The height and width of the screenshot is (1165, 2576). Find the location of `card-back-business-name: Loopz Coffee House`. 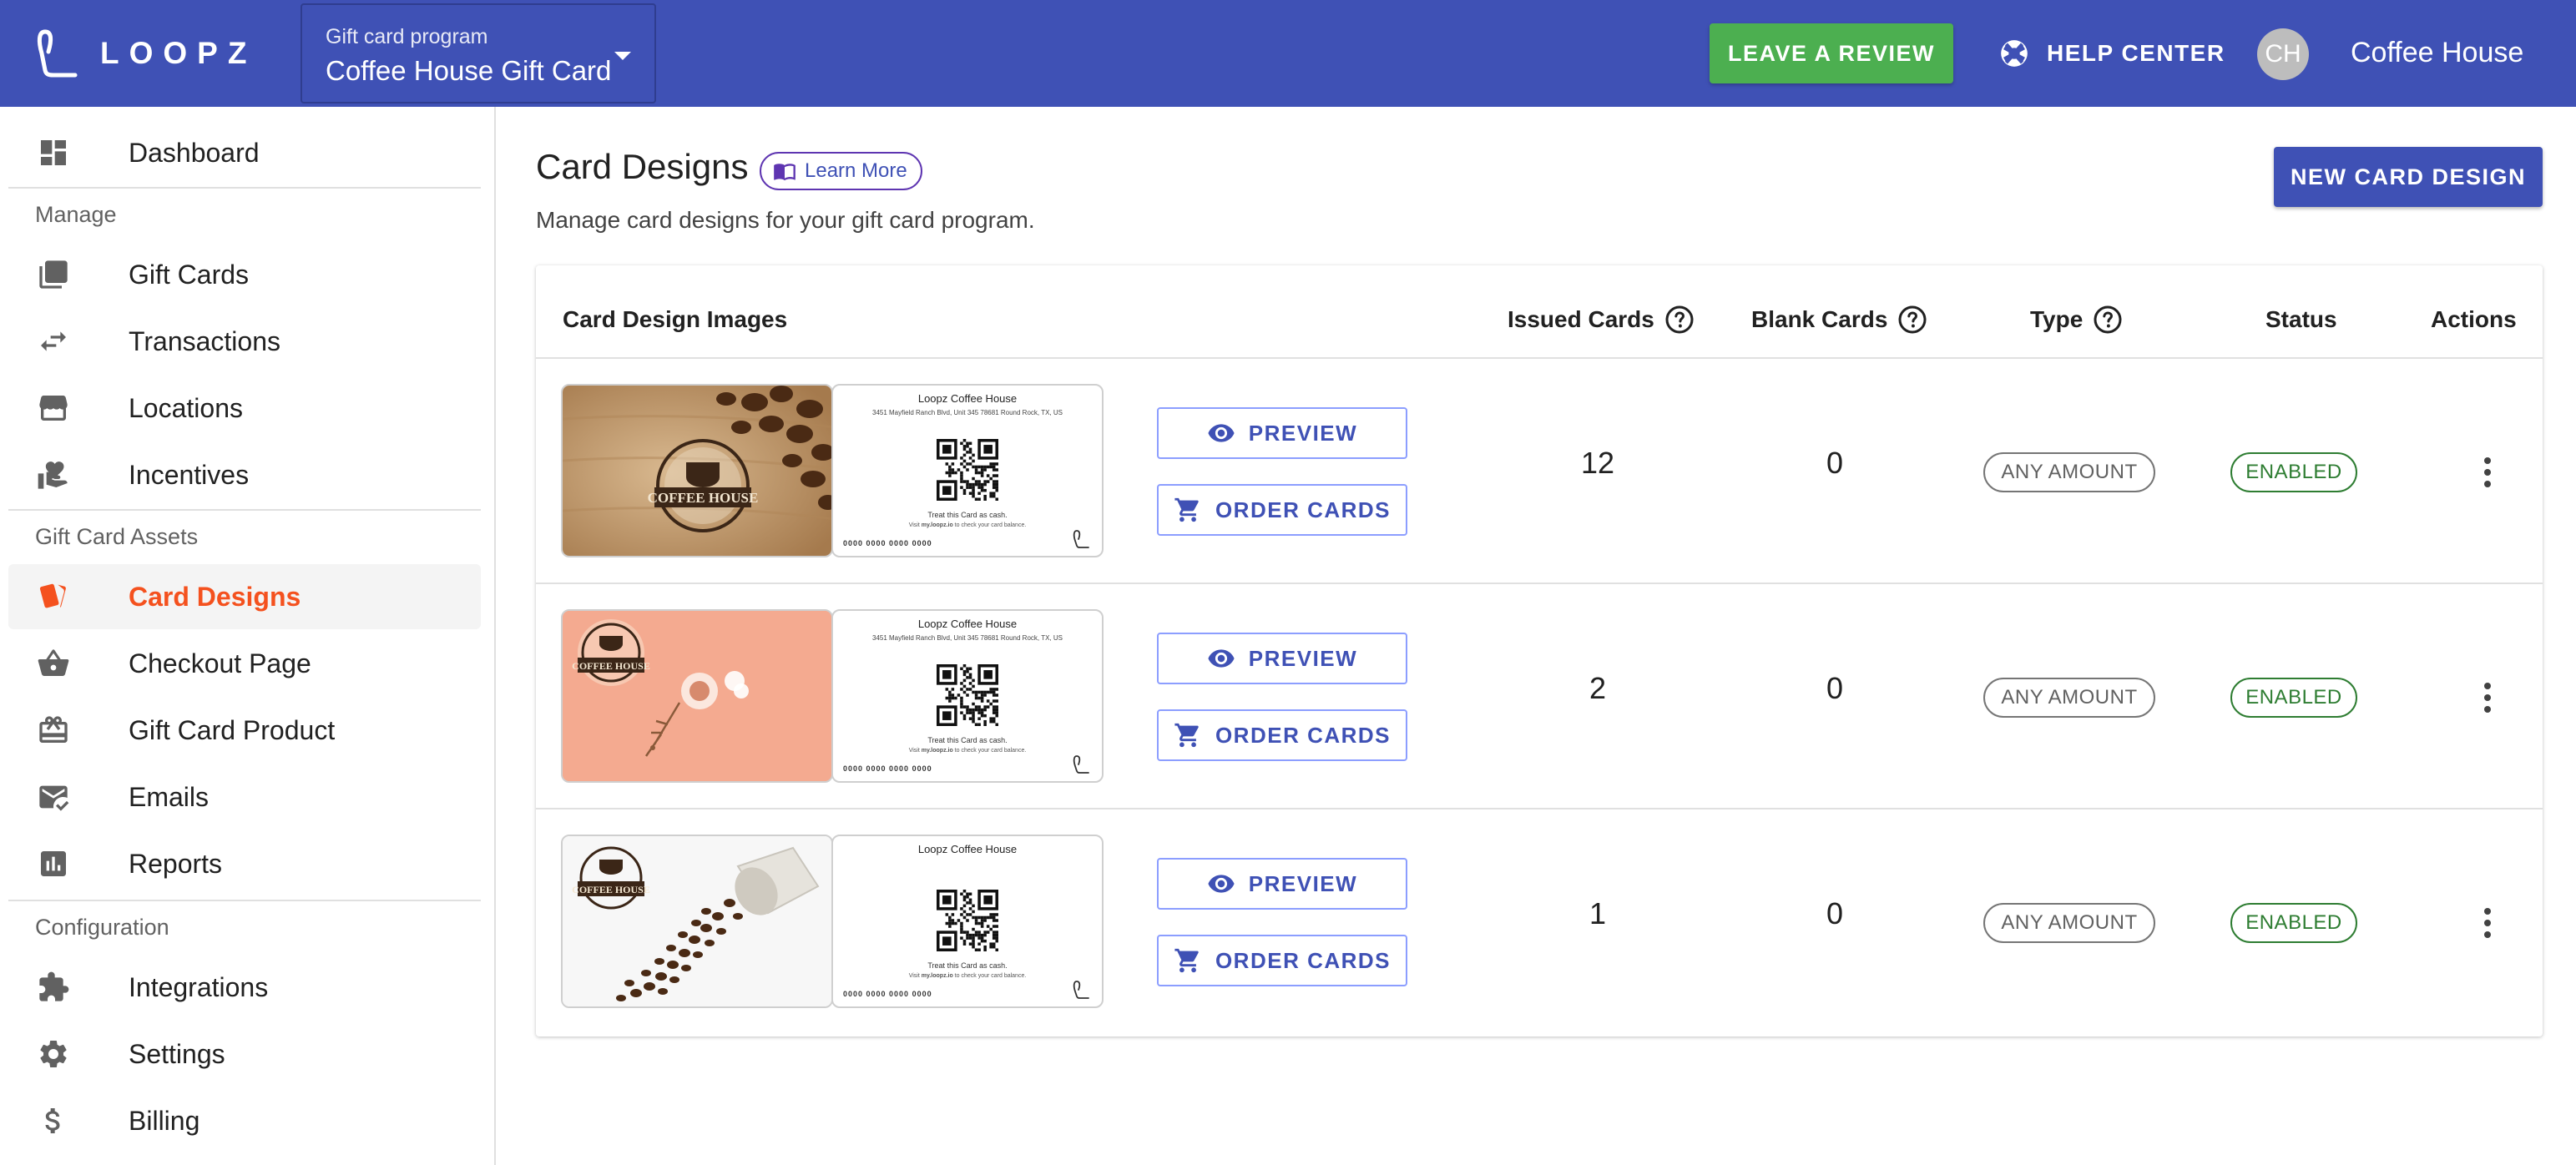

card-back-business-name: Loopz Coffee House is located at coordinates (967, 624).